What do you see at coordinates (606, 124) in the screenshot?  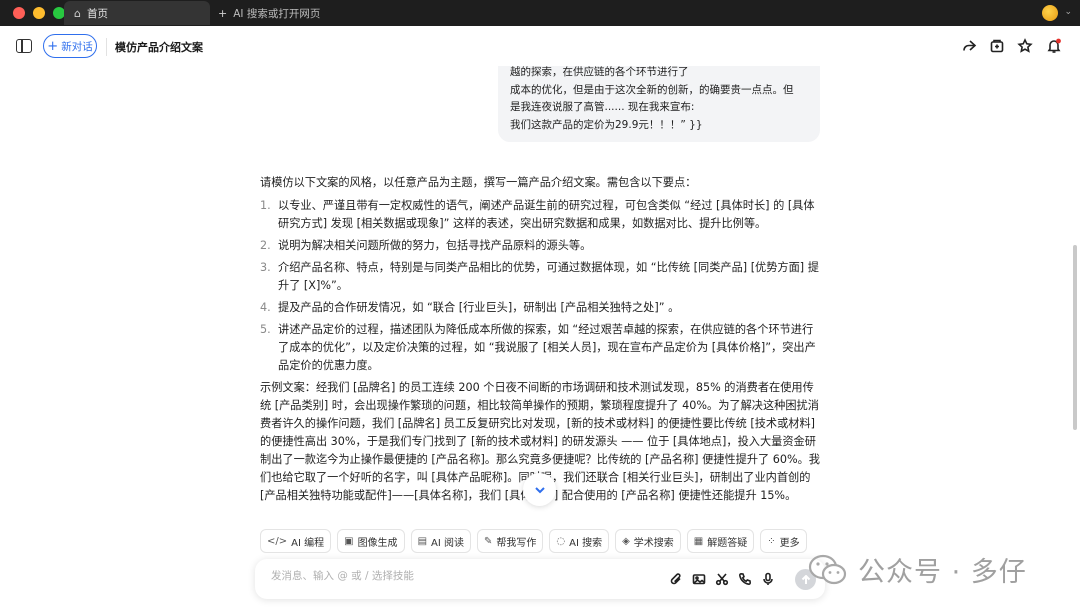 I see `user-message-line: 我们这款产品的定价为29.9元！！！” }}` at bounding box center [606, 124].